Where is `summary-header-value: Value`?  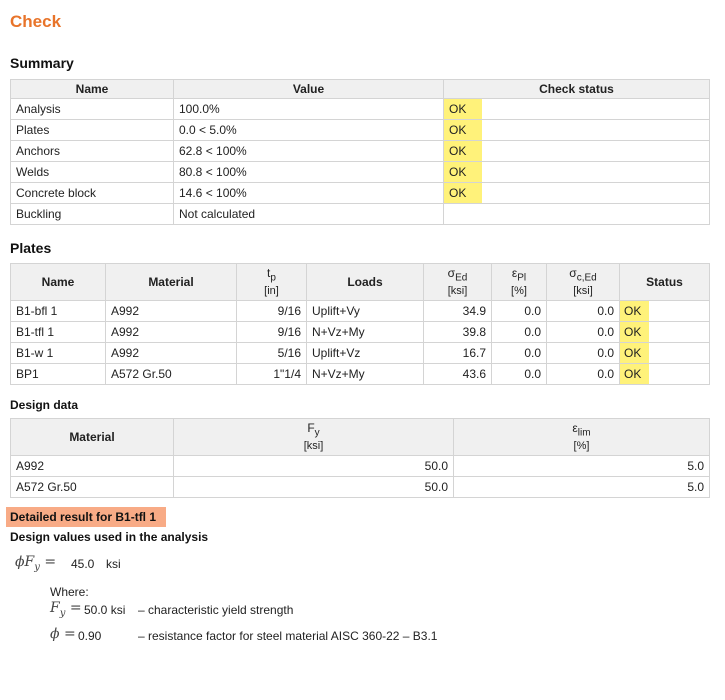 summary-header-value: Value is located at coordinates (308, 89).